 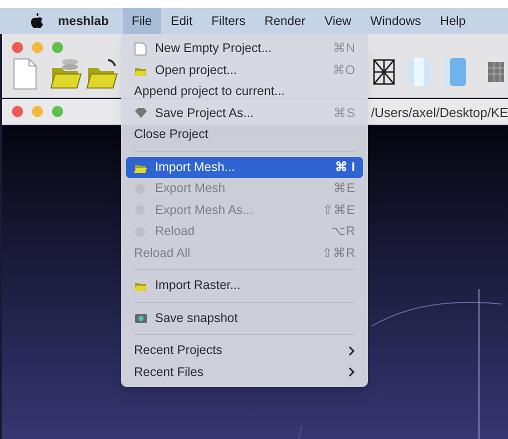 What do you see at coordinates (66, 73) in the screenshot?
I see `open-folder-icon` at bounding box center [66, 73].